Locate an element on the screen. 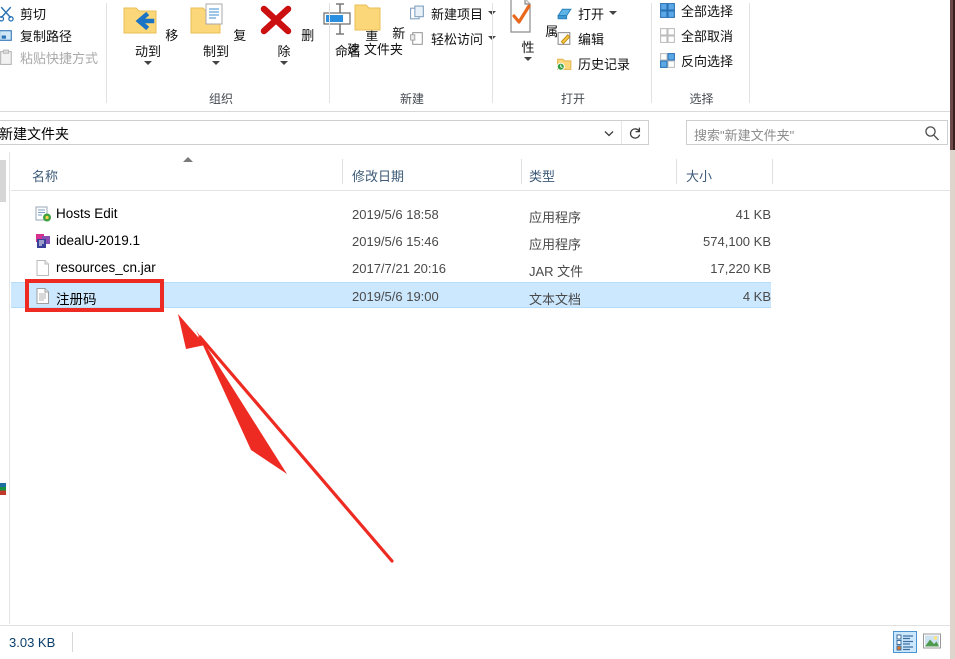 The width and height of the screenshot is (955, 659). installer-icon is located at coordinates (43, 241).